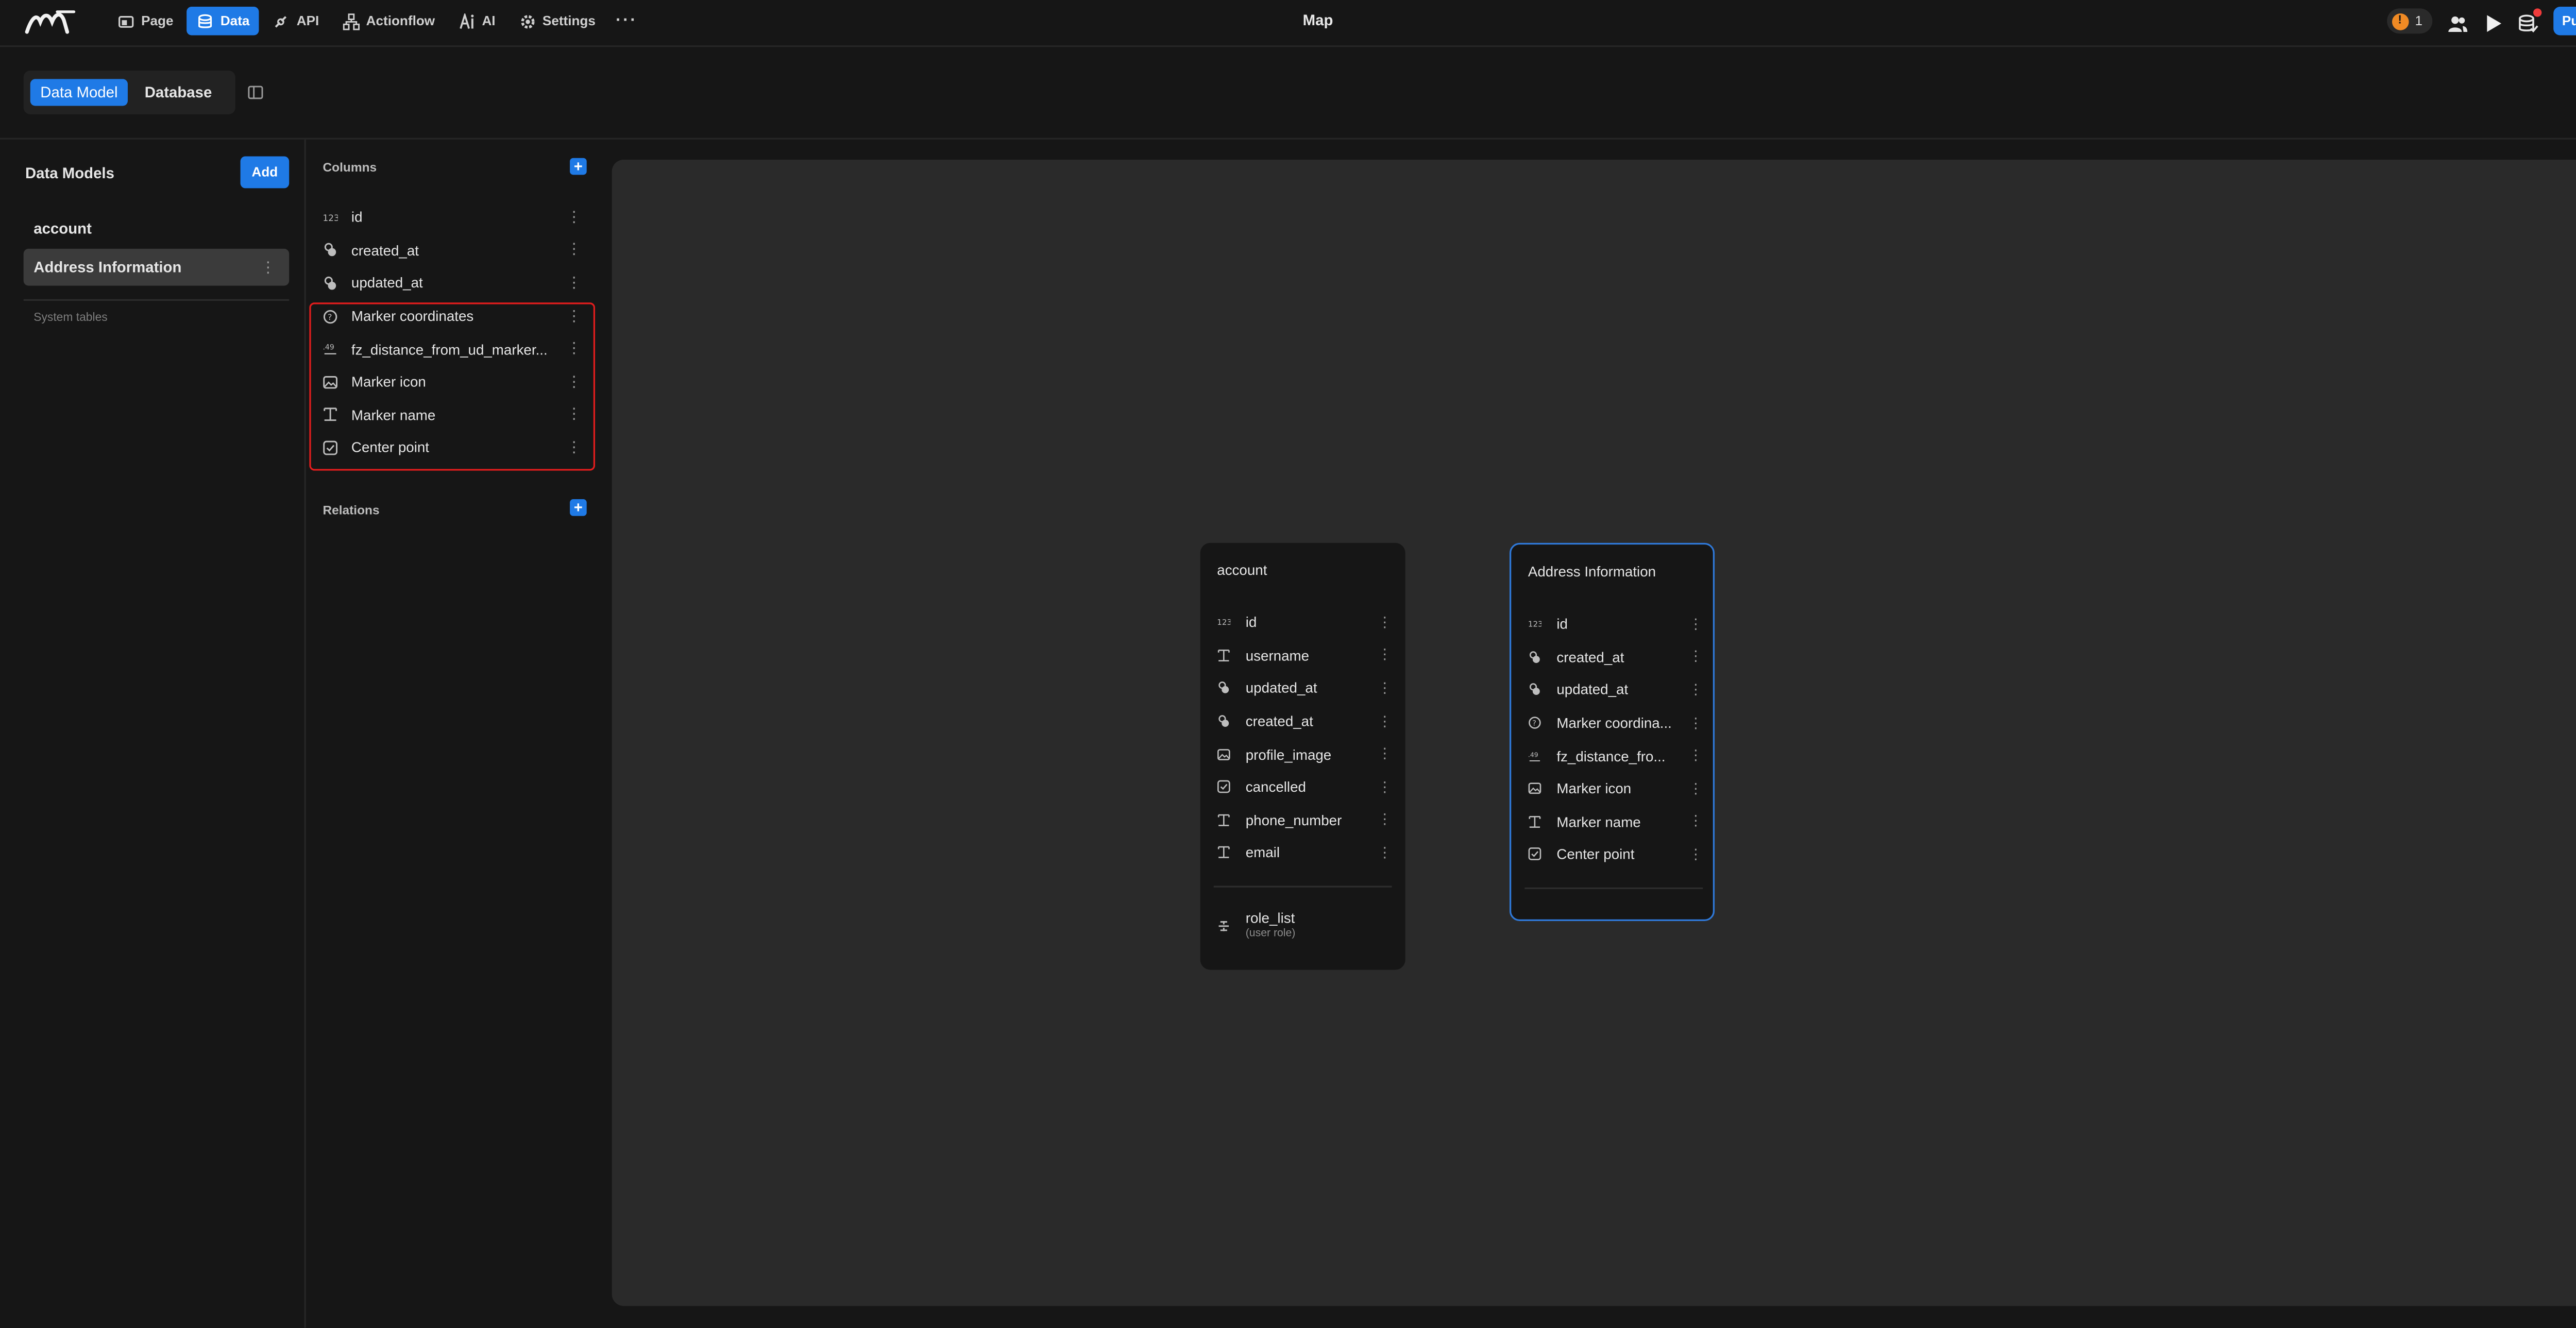 This screenshot has width=2576, height=1328. I want to click on add-relation-button: +, so click(578, 507).